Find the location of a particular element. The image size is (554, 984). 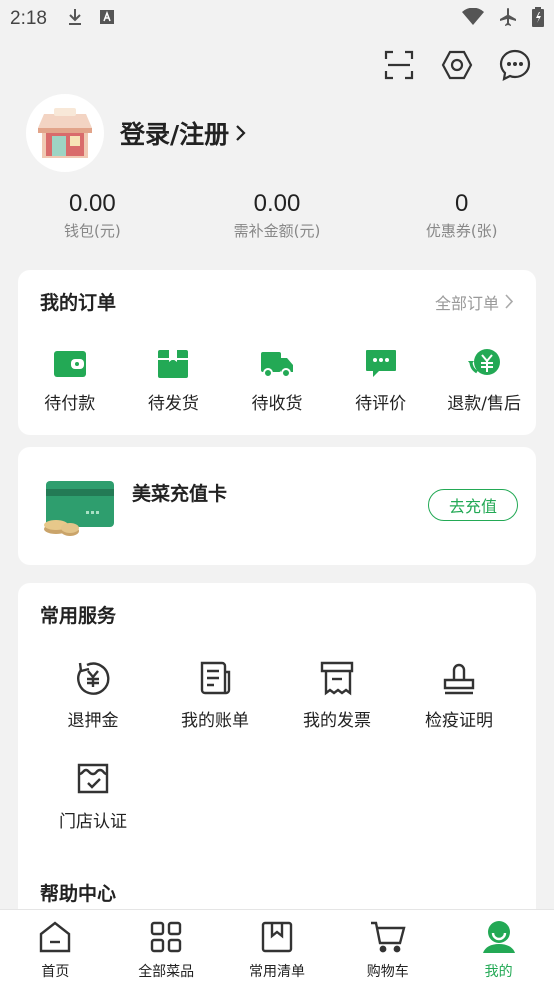

package-icon is located at coordinates (173, 364).